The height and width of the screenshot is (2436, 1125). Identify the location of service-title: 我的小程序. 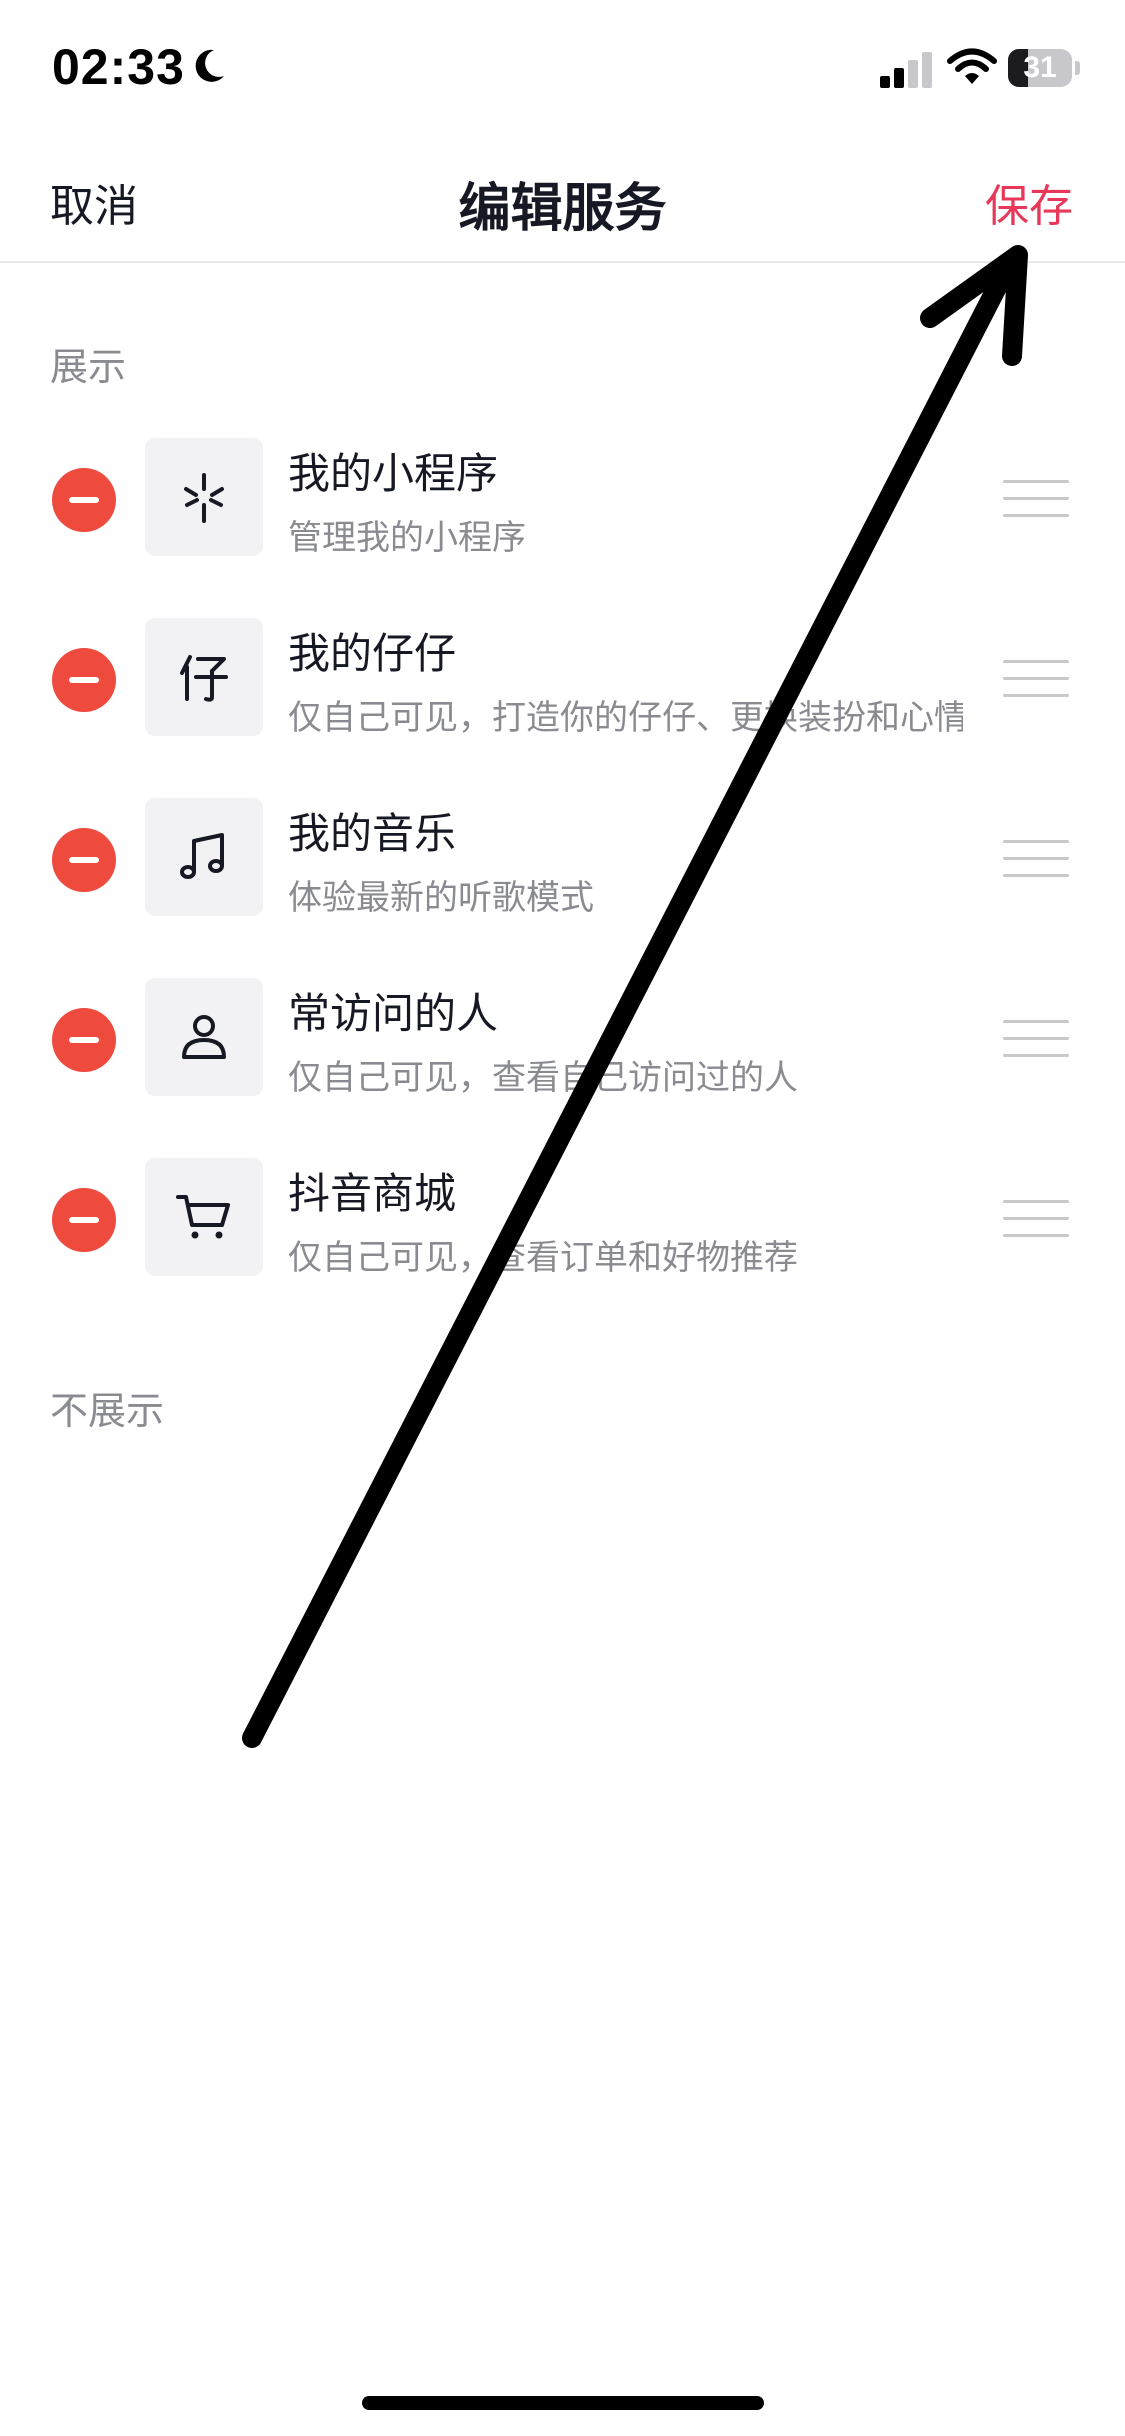
(393, 473).